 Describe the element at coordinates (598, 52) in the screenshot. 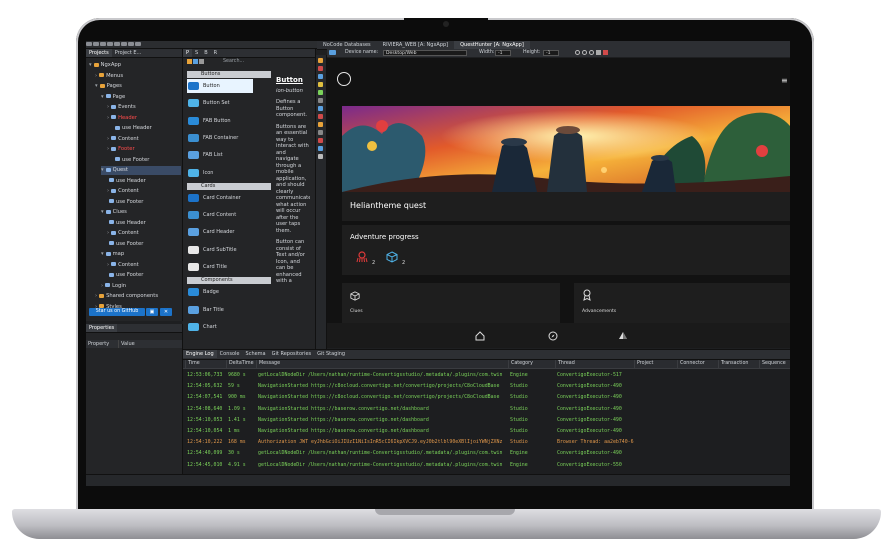

I see `screenshot-icon` at that location.